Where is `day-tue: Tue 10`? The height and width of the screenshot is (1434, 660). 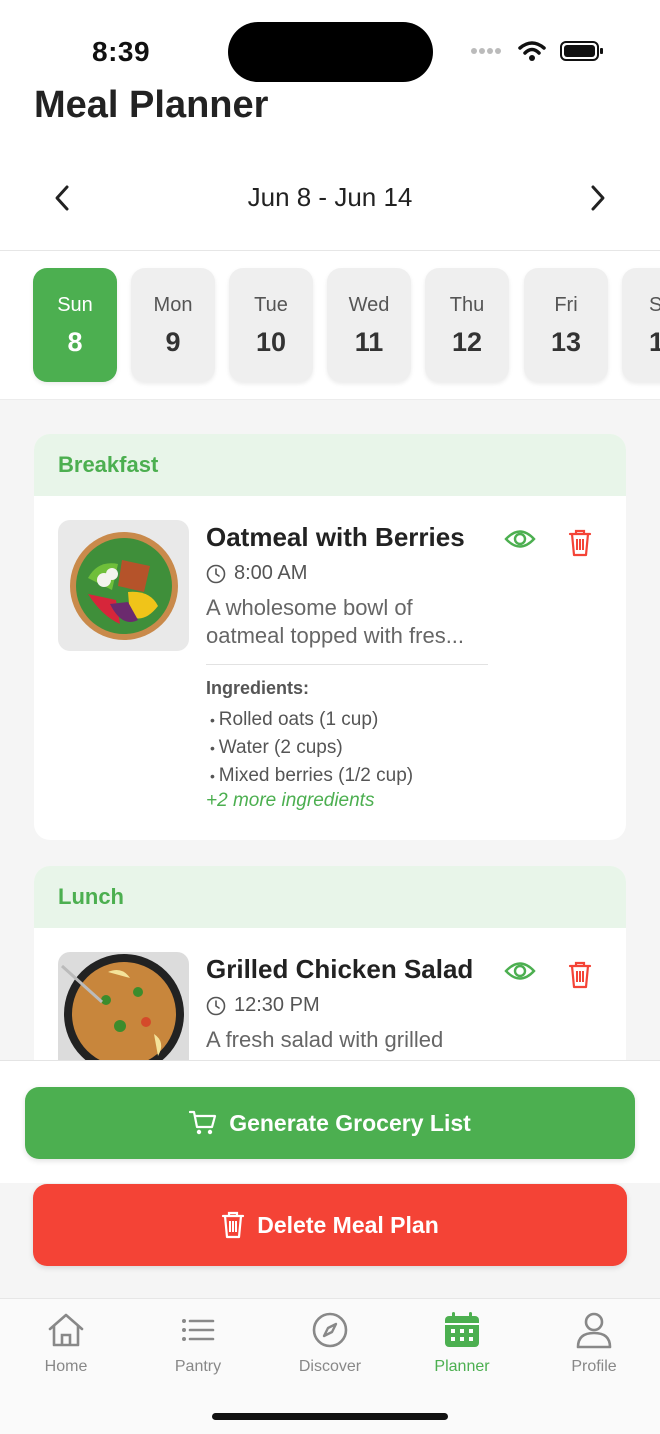 day-tue: Tue 10 is located at coordinates (271, 325).